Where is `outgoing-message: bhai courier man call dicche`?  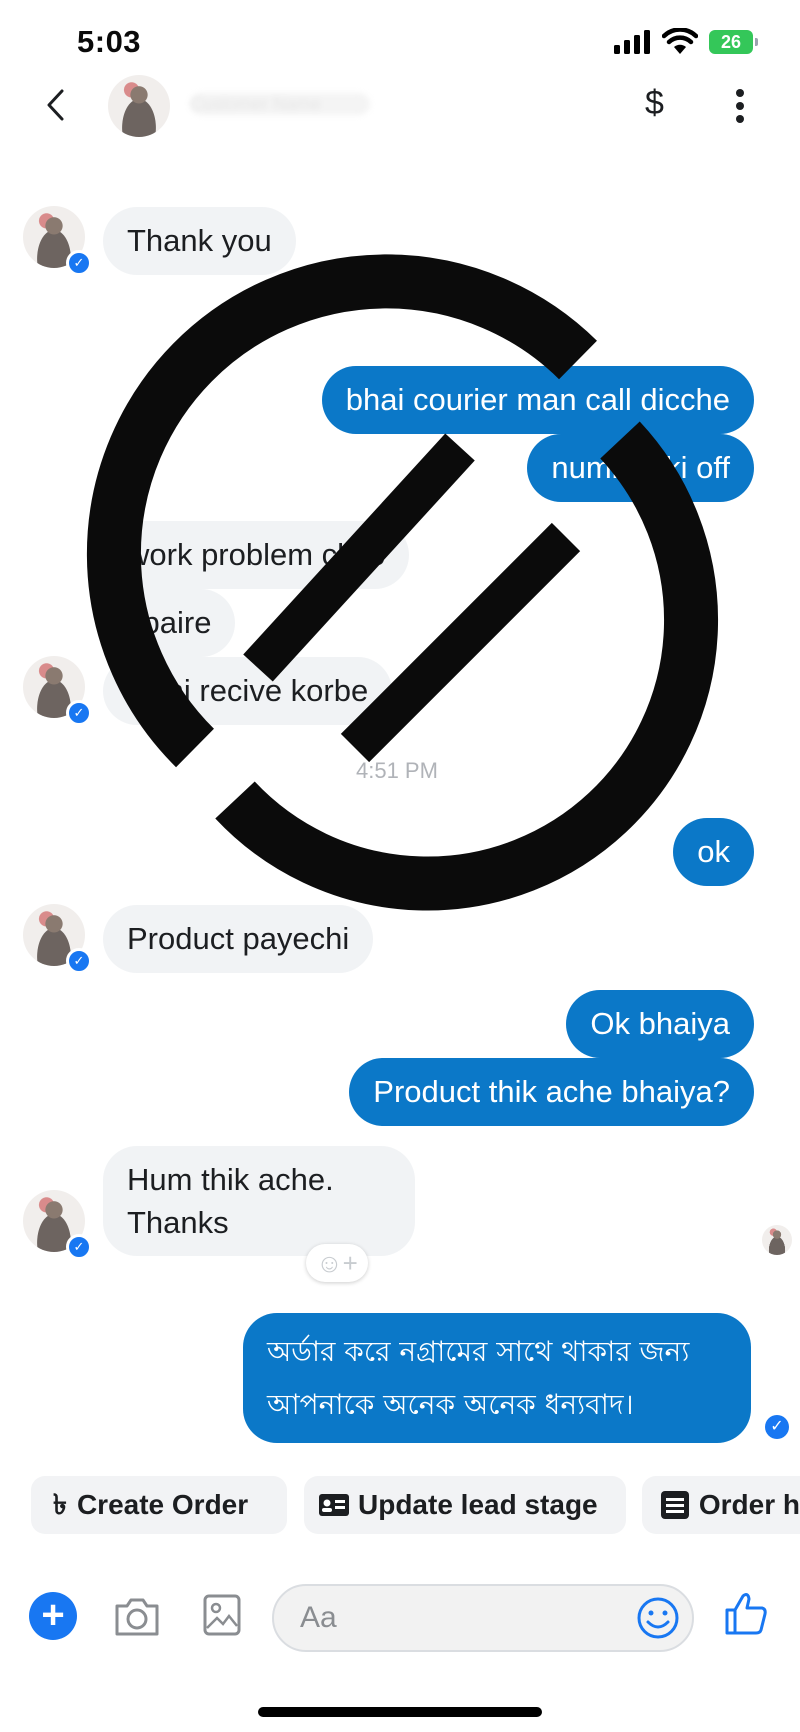 outgoing-message: bhai courier man call dicche is located at coordinates (537, 400).